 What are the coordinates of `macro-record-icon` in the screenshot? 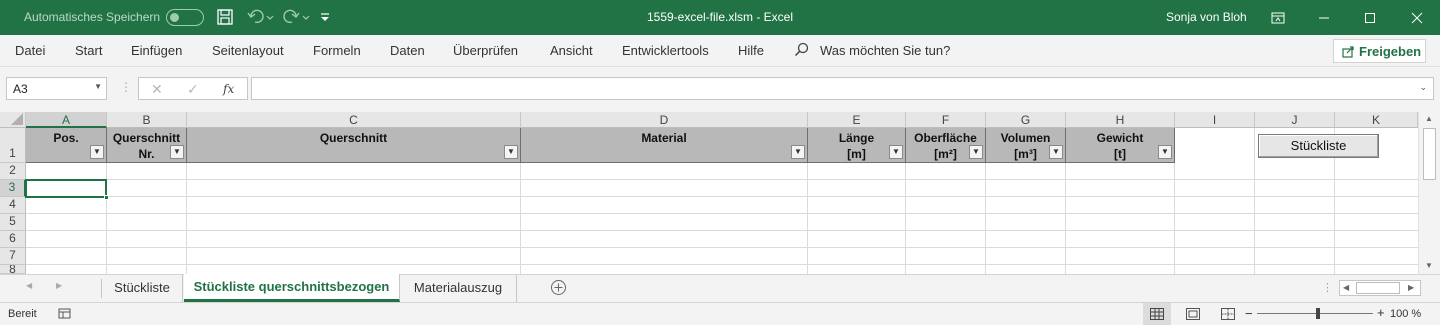 It's located at (64, 315).